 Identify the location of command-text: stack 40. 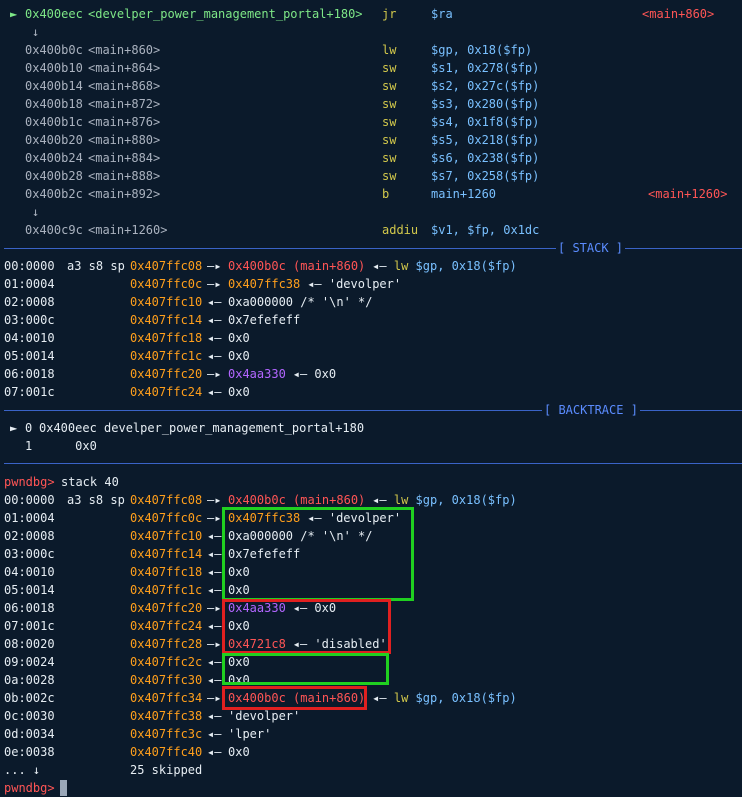
(90, 482).